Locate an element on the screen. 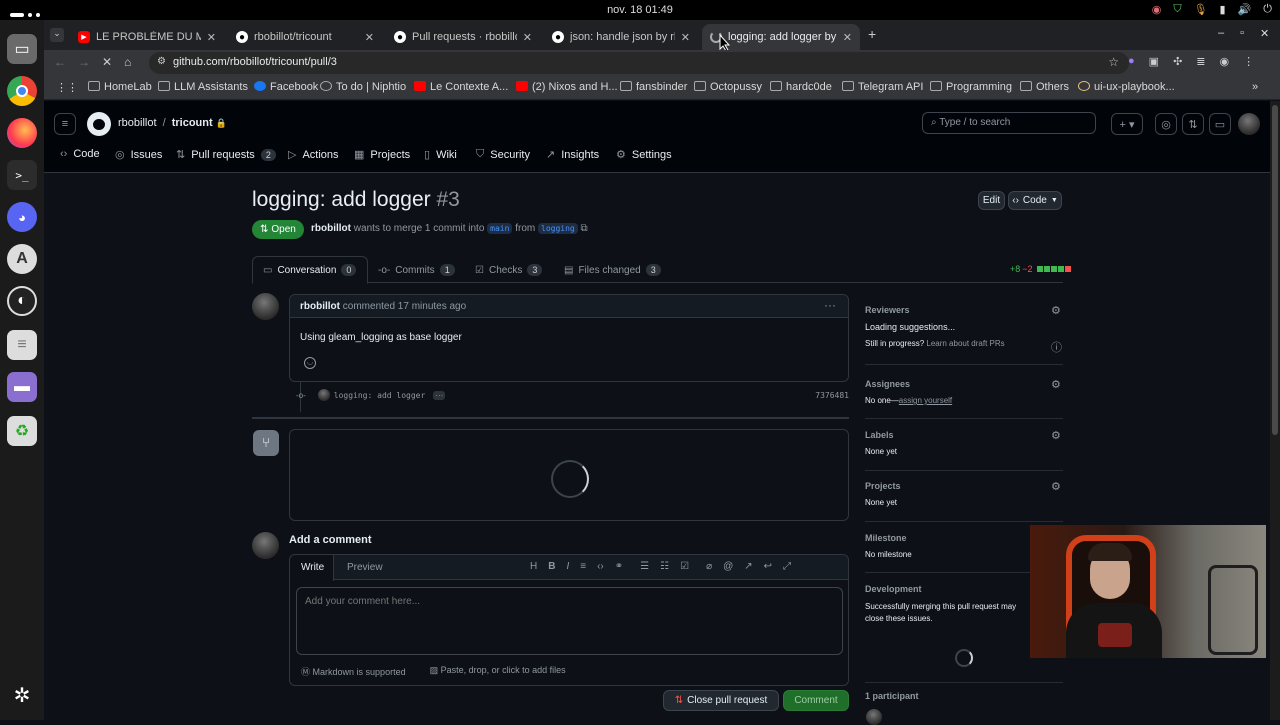 This screenshot has width=1280, height=725. chrome-icon is located at coordinates (22, 91).